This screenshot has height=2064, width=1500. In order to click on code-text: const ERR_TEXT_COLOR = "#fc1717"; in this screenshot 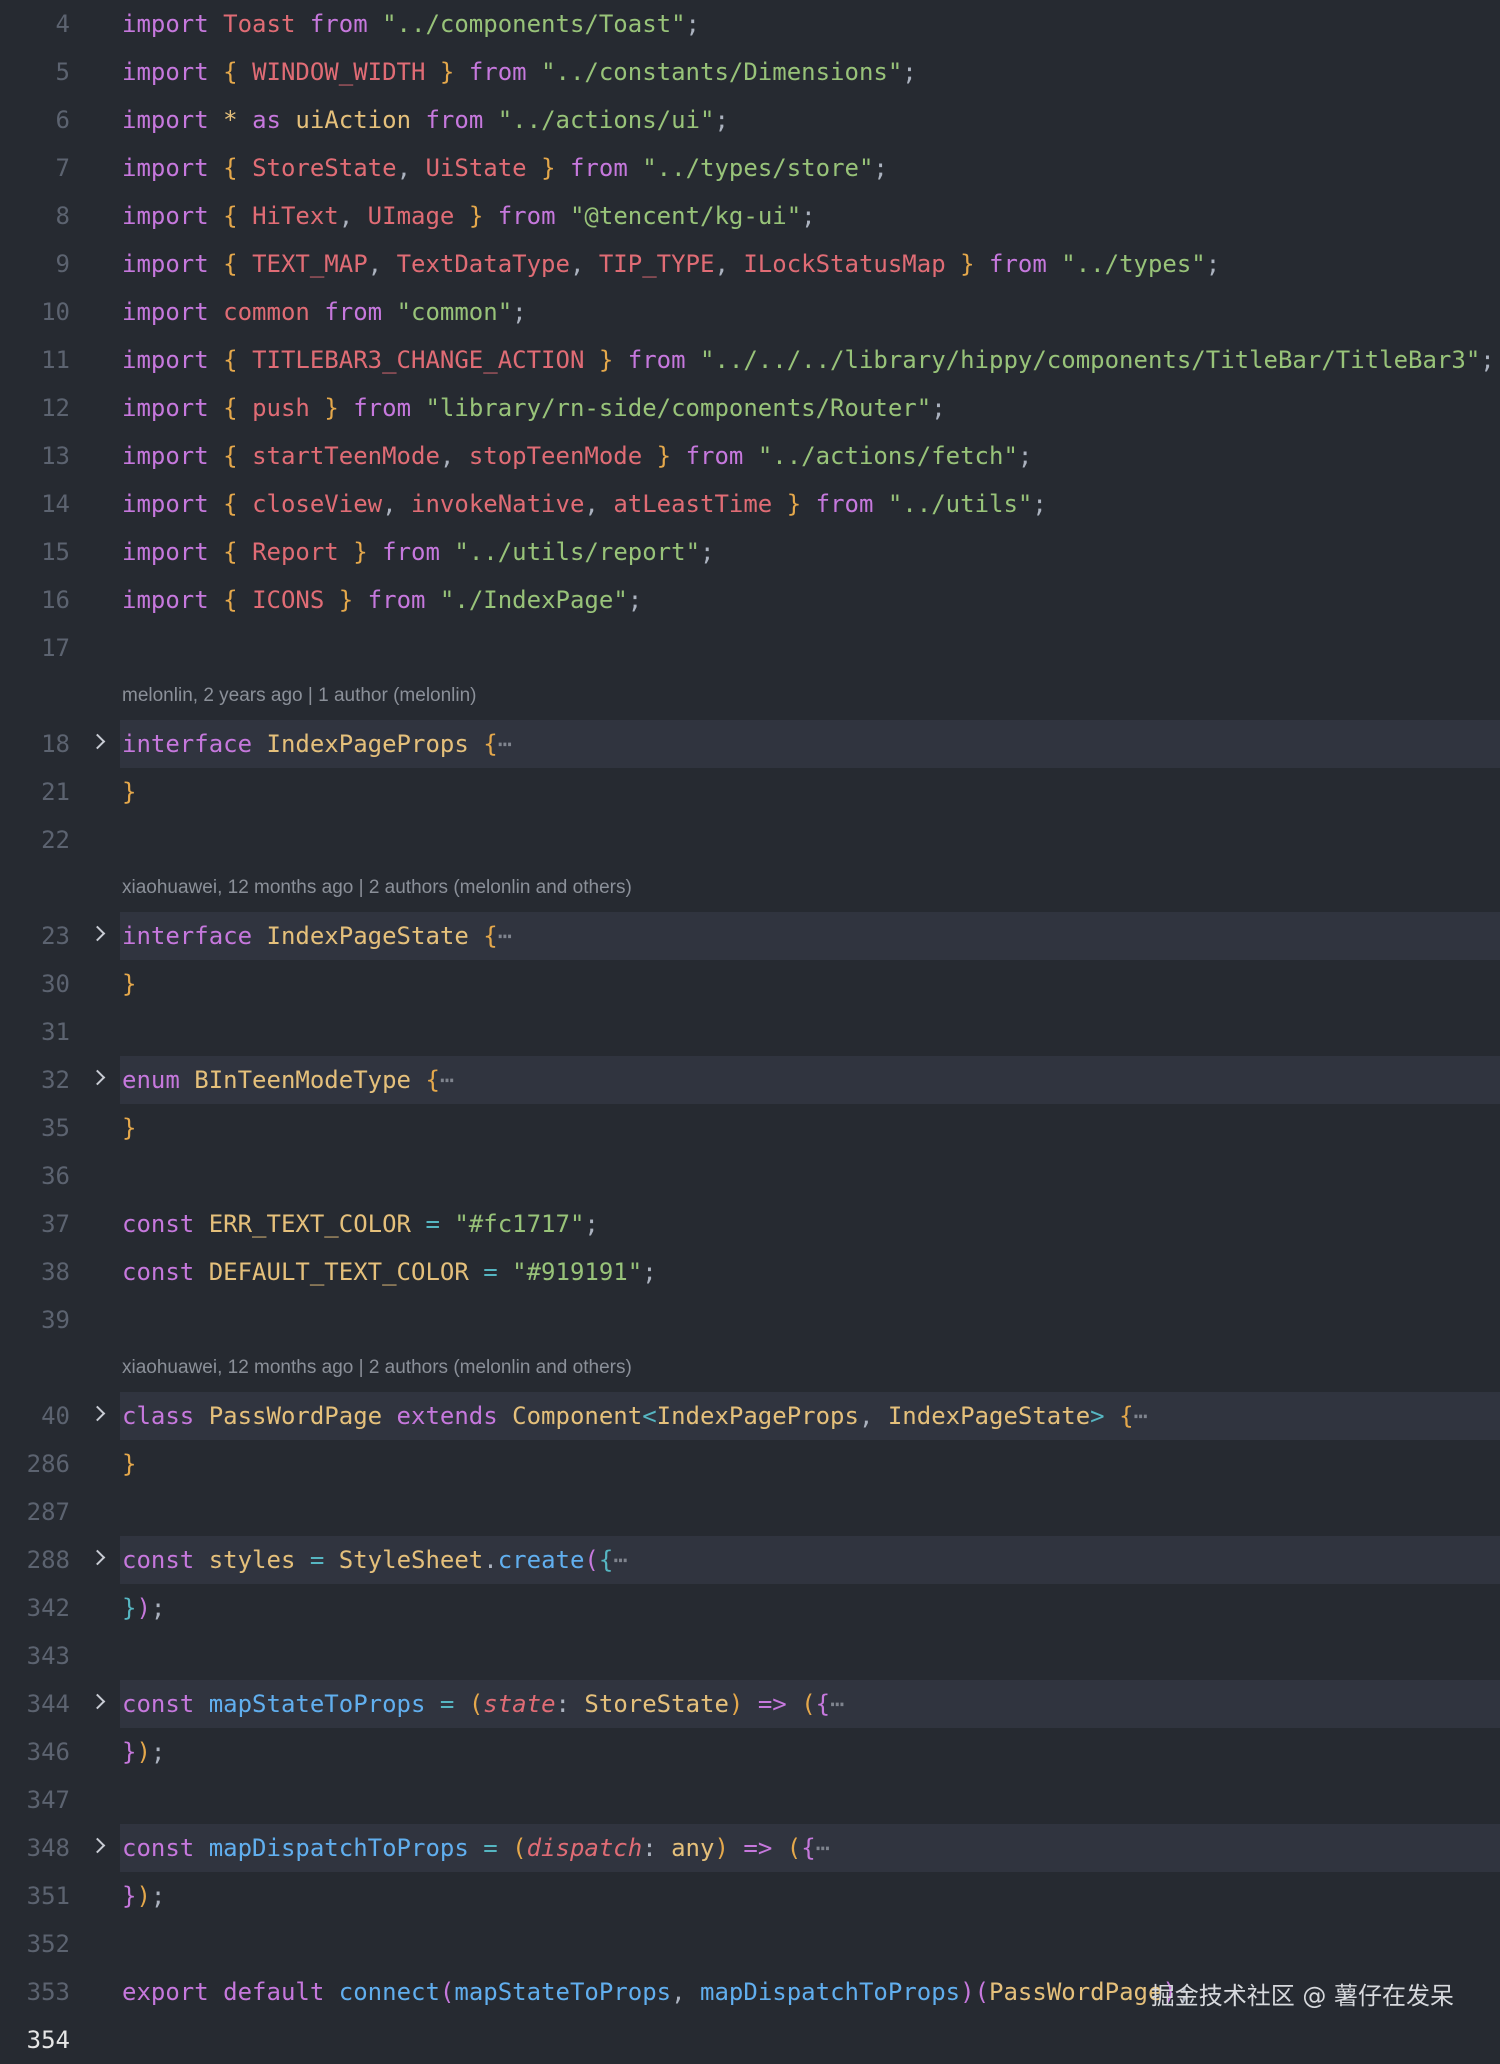, I will do `click(360, 1224)`.